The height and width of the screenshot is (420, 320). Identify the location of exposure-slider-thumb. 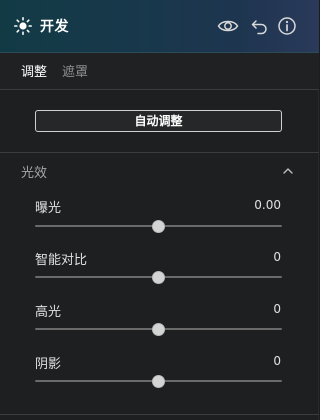
(158, 226).